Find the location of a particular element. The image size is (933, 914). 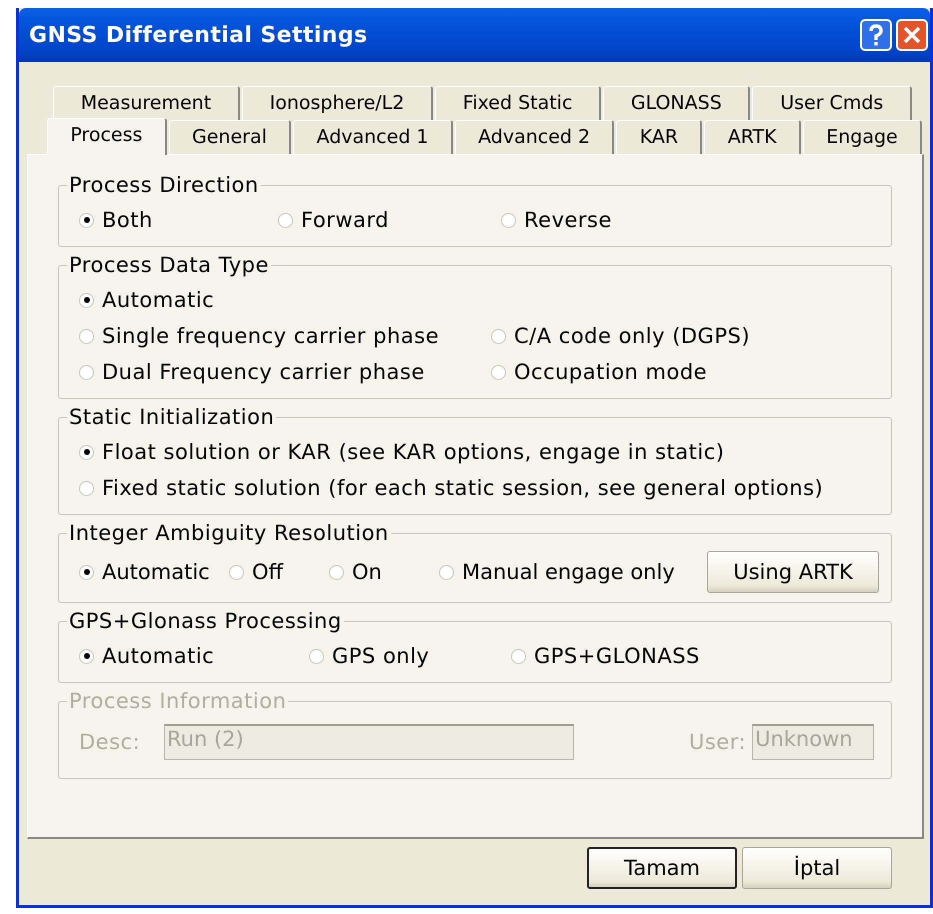

close-icon is located at coordinates (912, 35).